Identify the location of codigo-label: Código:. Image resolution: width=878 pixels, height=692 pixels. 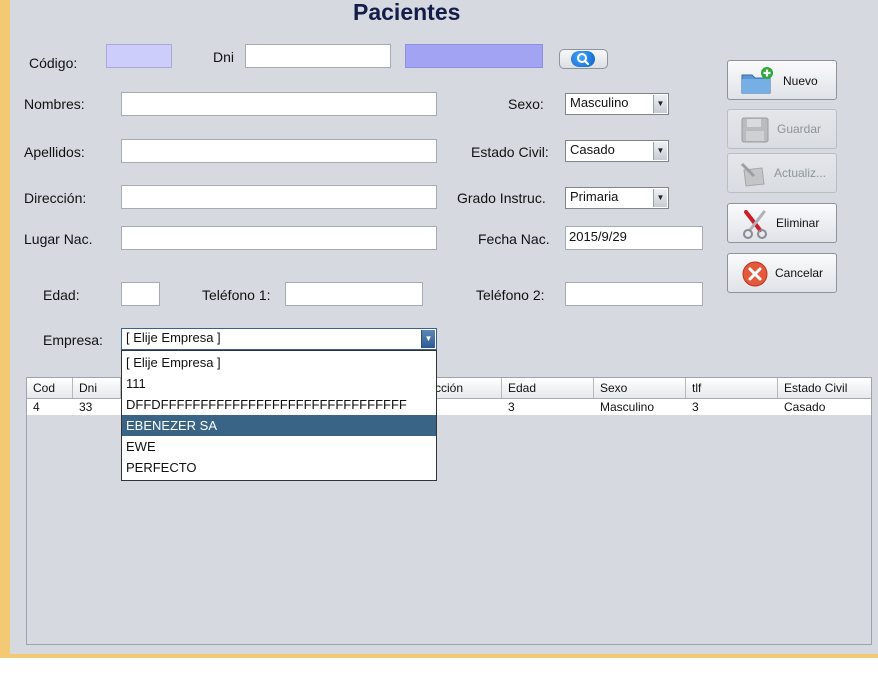
(53, 63).